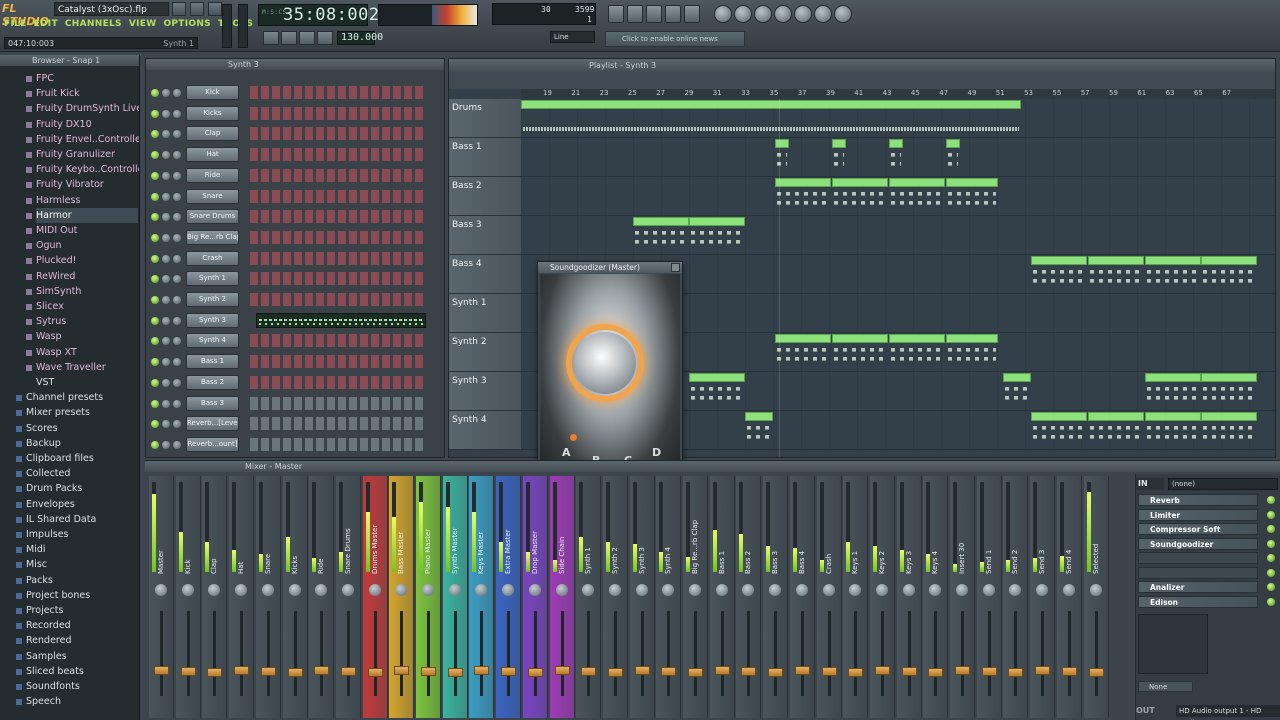  I want to click on mixer-strip-synth-3: Synth 3, so click(642, 597).